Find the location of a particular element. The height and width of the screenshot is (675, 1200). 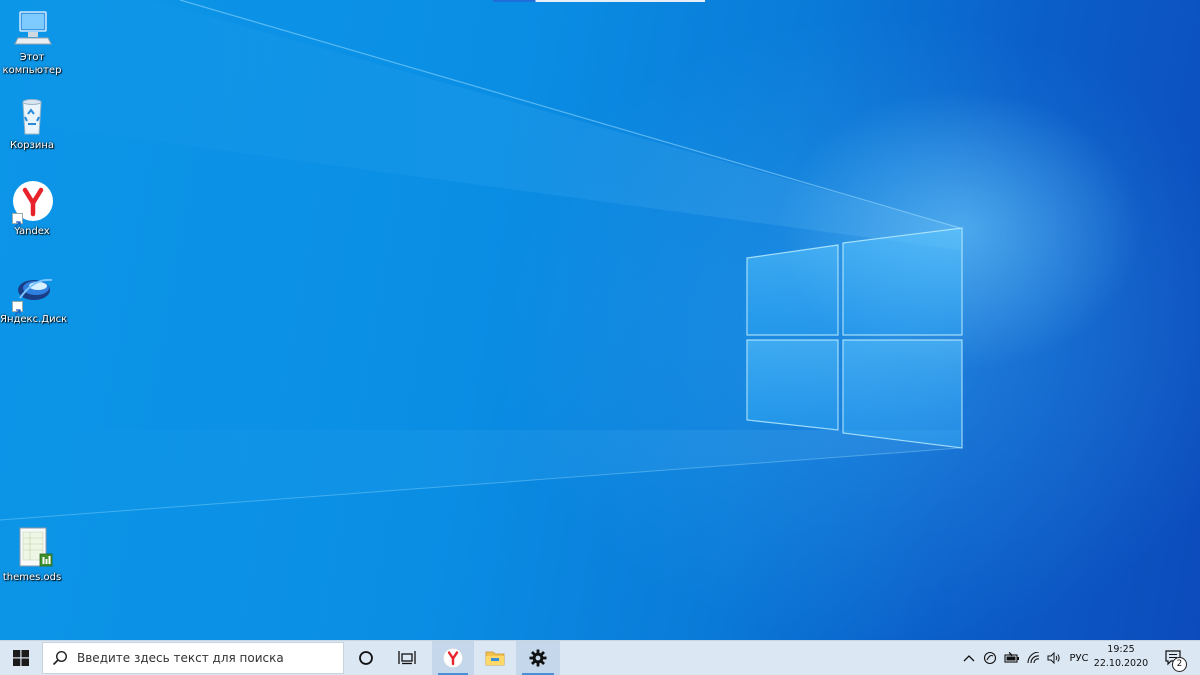

icon-label-this-pc-line1: Этот is located at coordinates (32, 57).